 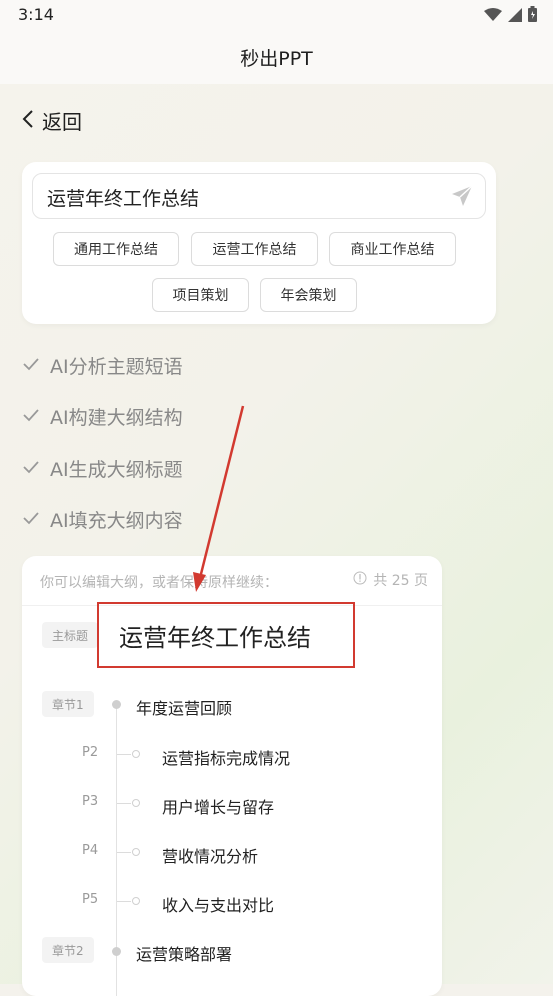 I want to click on page-number: P5, so click(x=90, y=899).